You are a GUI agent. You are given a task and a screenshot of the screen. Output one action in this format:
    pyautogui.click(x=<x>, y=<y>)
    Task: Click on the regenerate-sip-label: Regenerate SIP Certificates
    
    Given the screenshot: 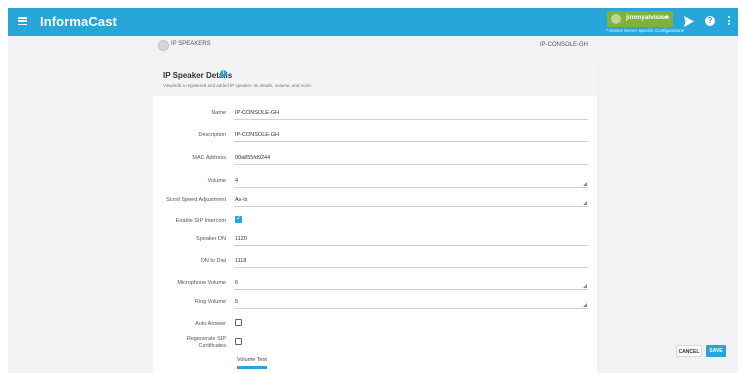 What is the action you would take?
    pyautogui.click(x=206, y=342)
    